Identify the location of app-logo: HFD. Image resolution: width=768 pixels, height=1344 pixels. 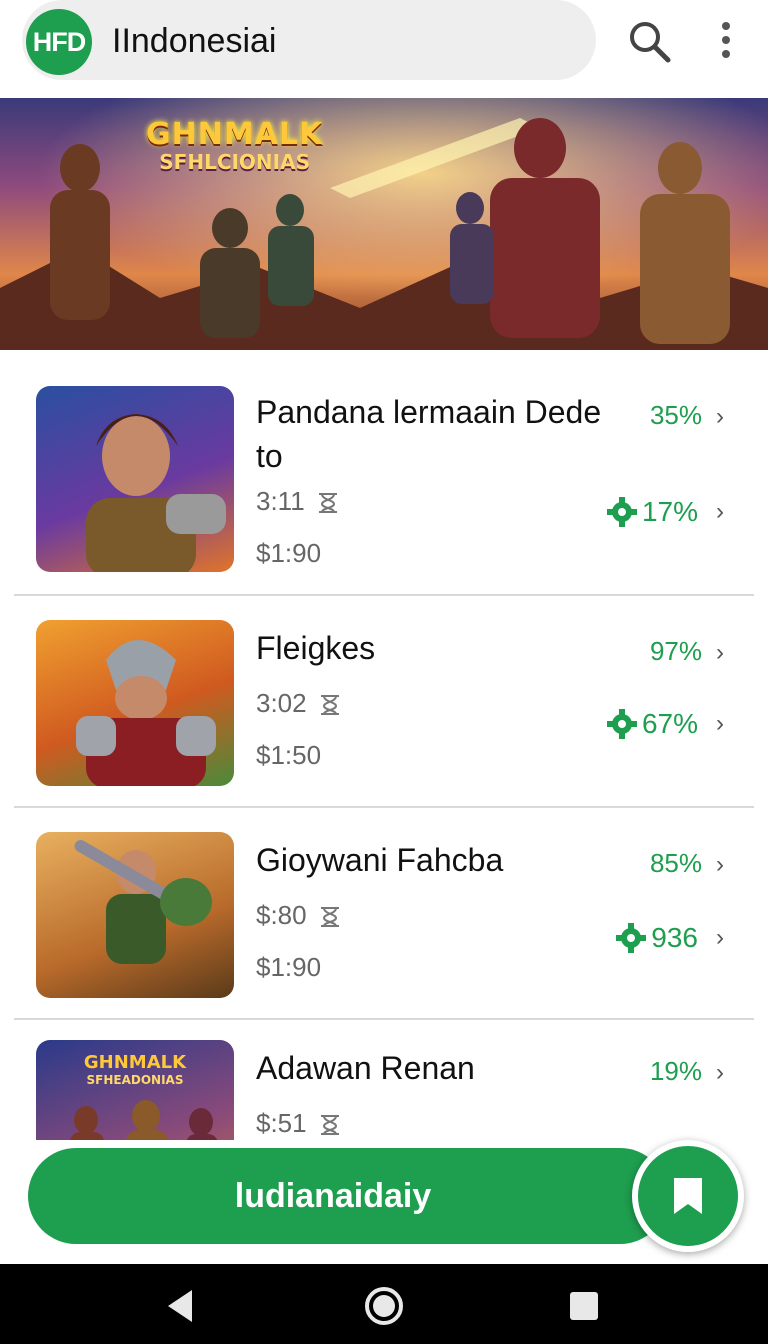
(59, 42).